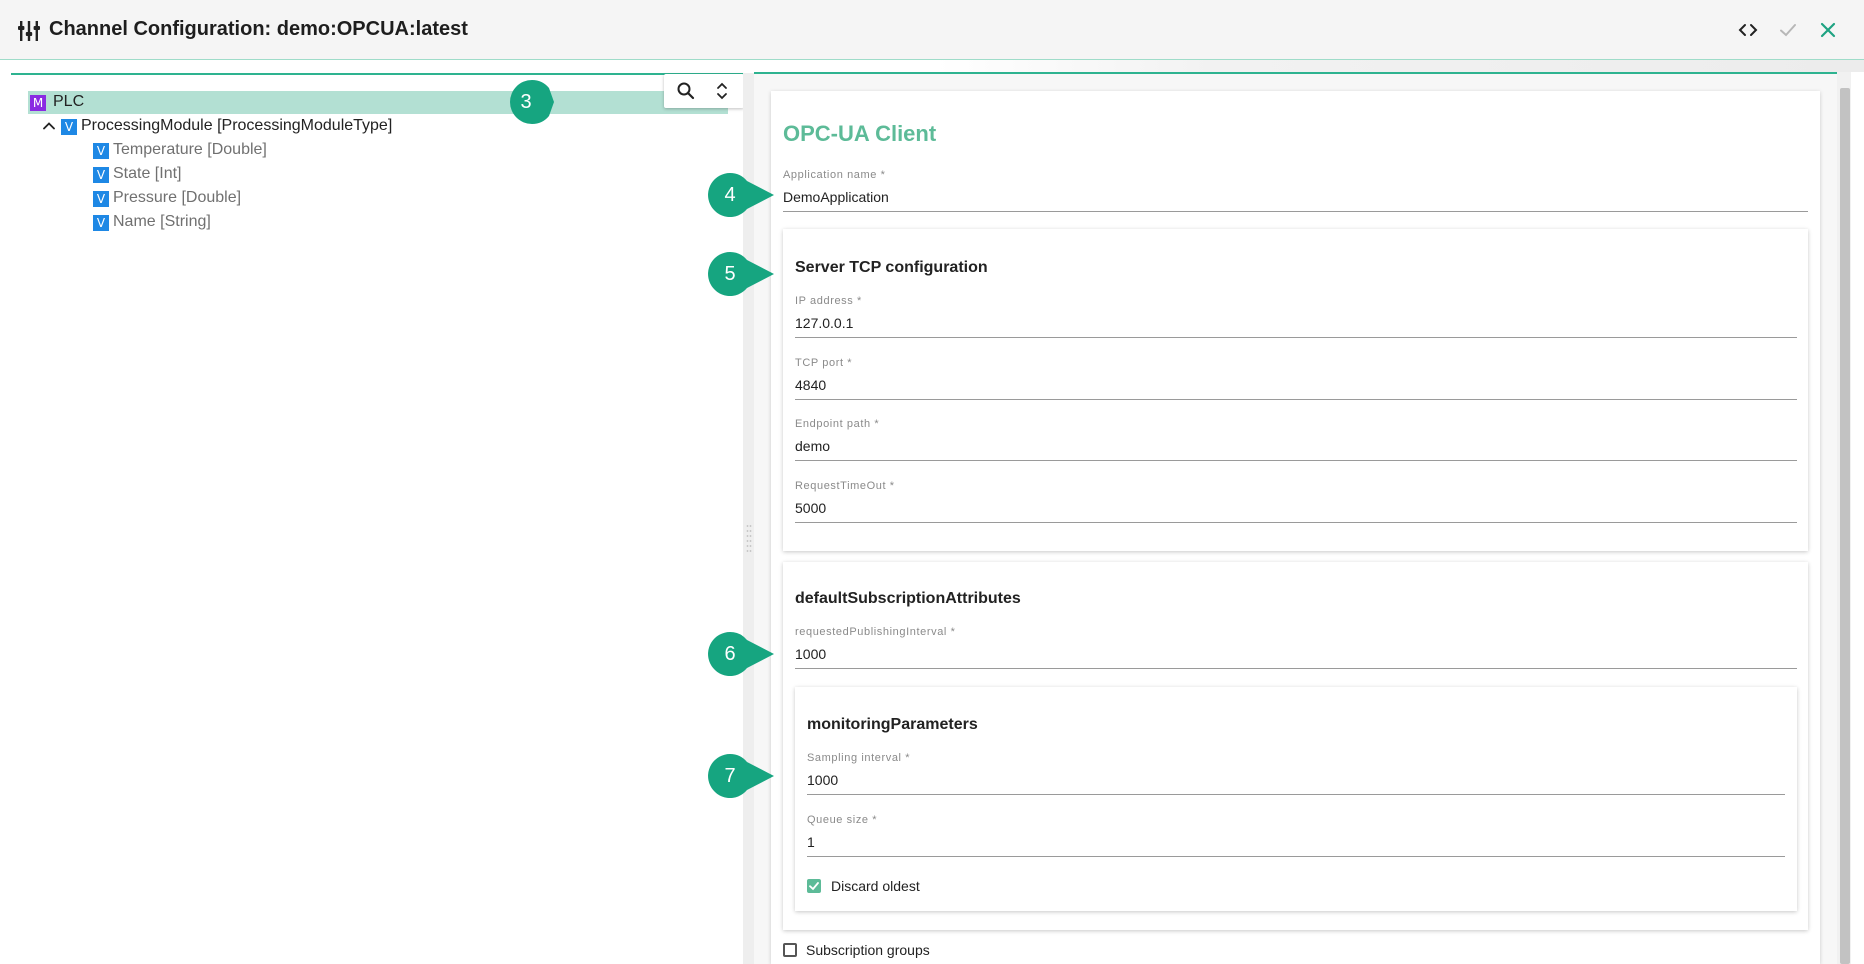 This screenshot has height=964, width=1864. What do you see at coordinates (1400, 66) in the screenshot?
I see `header-divider` at bounding box center [1400, 66].